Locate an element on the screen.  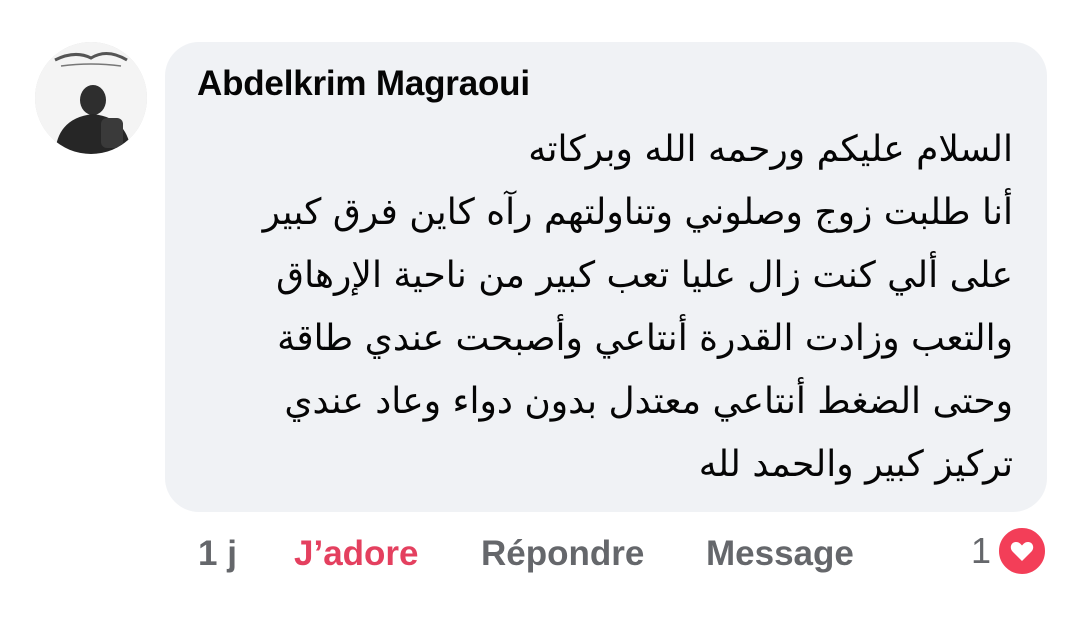
avatar is located at coordinates (91, 98).